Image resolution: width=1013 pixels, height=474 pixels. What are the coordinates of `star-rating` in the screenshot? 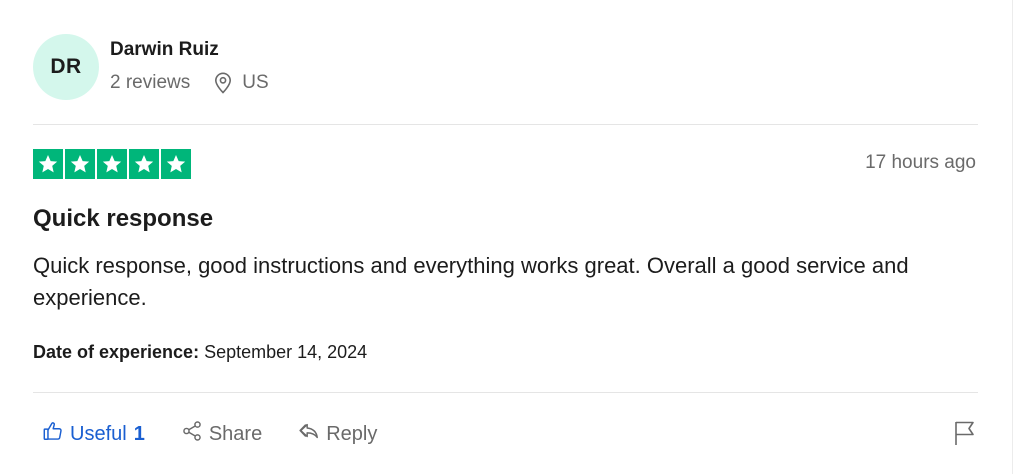 It's located at (112, 164).